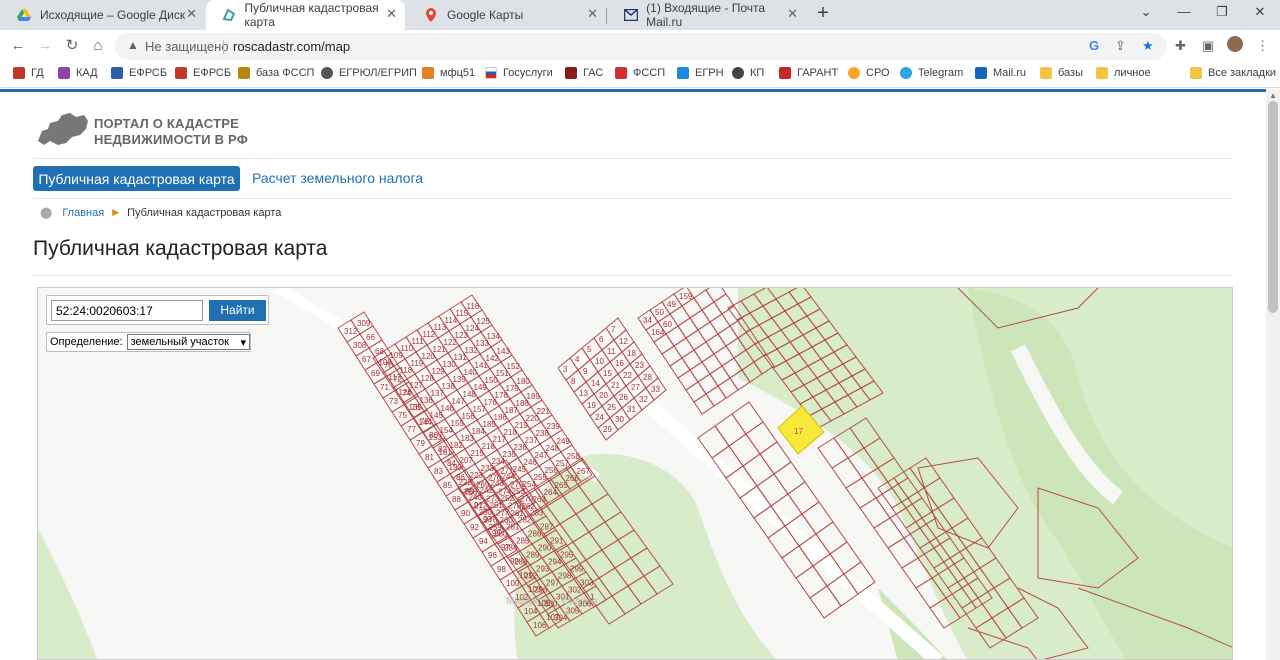 This screenshot has height=660, width=1280. Describe the element at coordinates (1235, 44) in the screenshot. I see `avatar` at that location.